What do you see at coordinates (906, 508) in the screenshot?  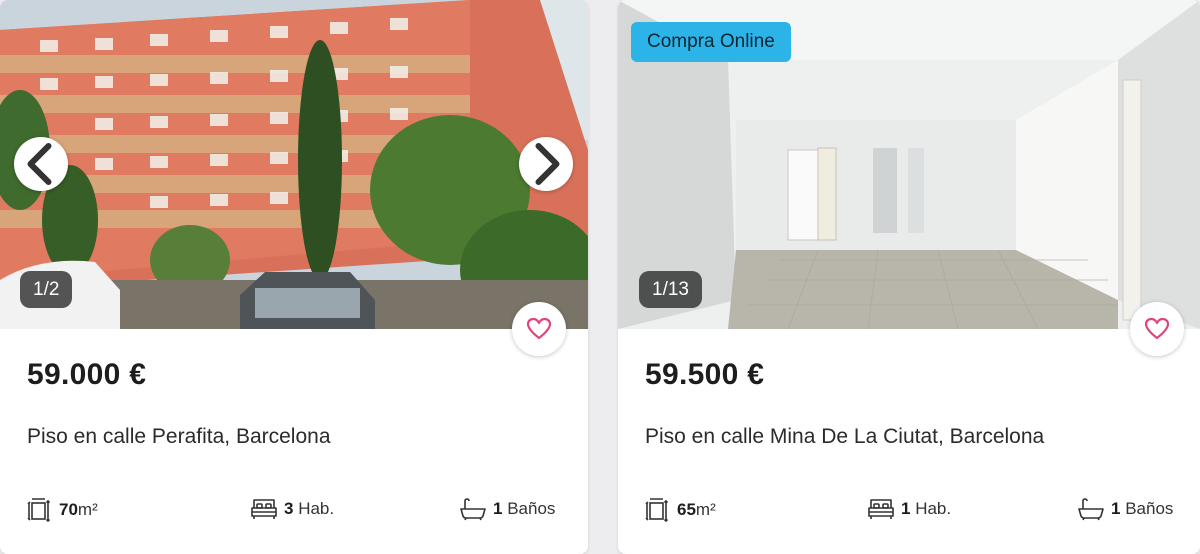 I see `rooms-value: 1` at bounding box center [906, 508].